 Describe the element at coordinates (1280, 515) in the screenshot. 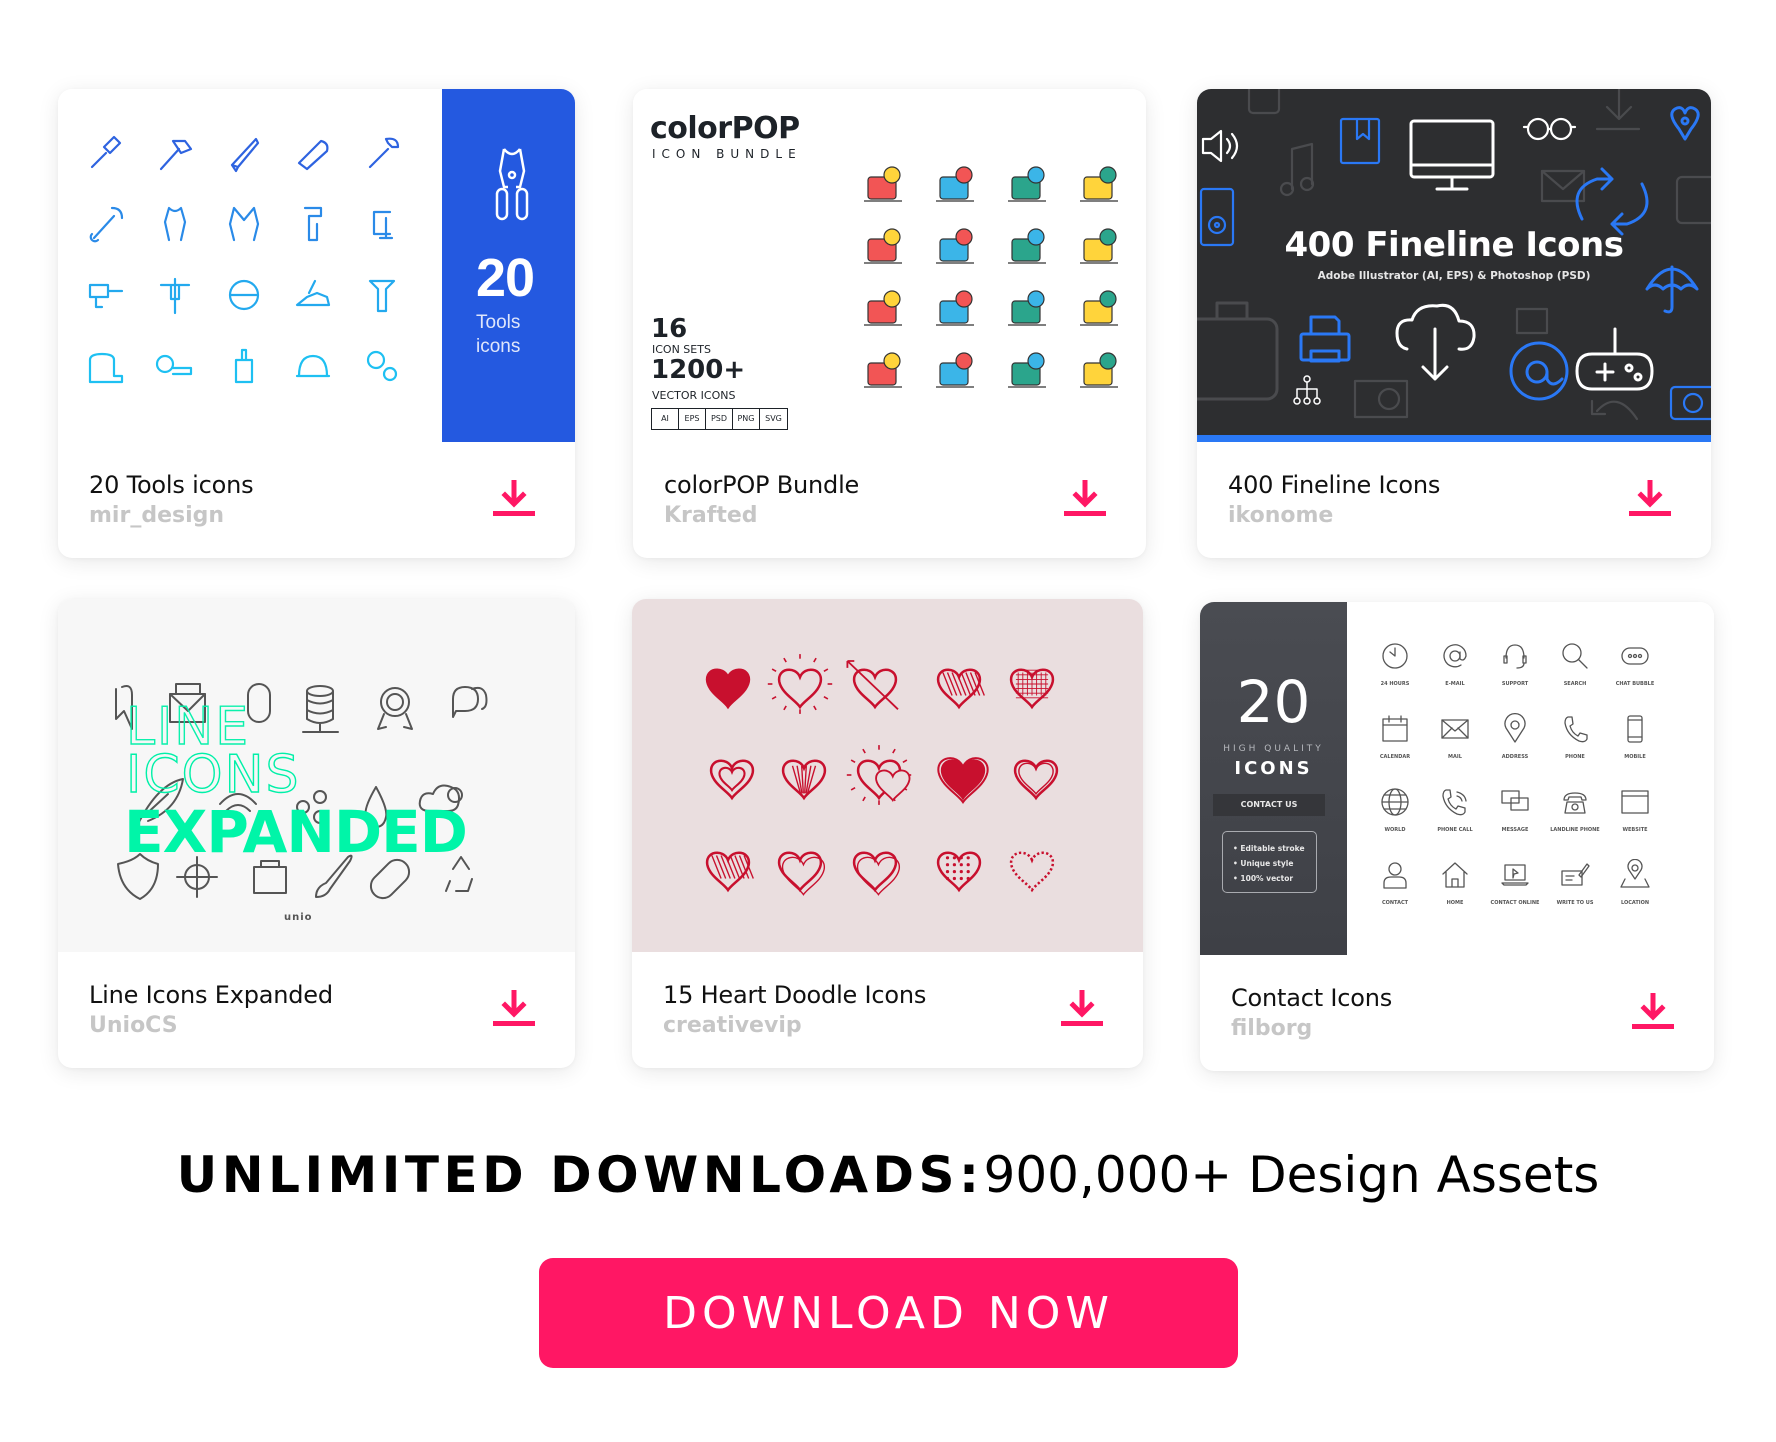

I see `card-author: ikonome` at that location.